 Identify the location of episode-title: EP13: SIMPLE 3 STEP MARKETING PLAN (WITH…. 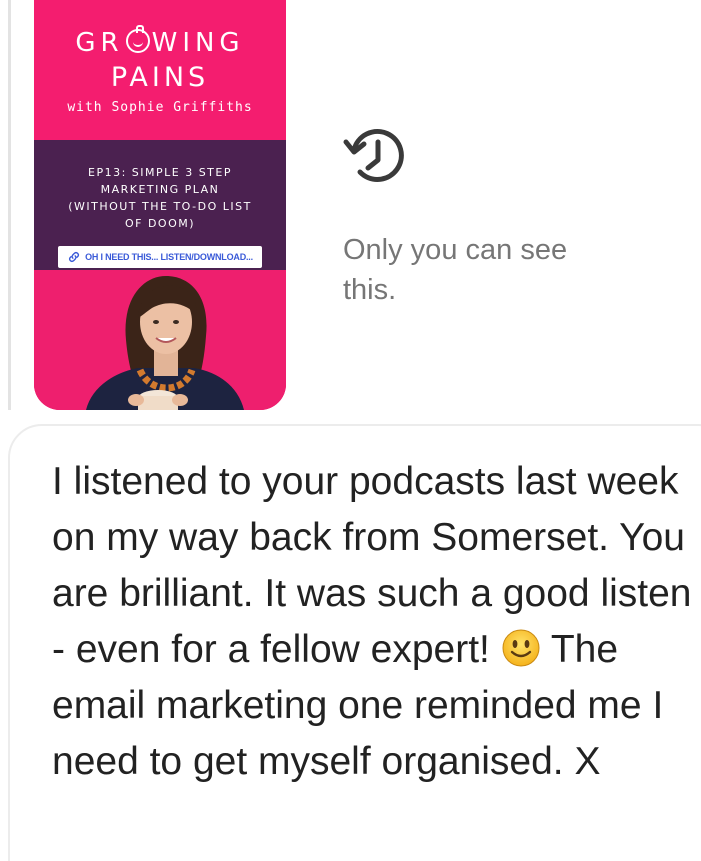
(160, 198).